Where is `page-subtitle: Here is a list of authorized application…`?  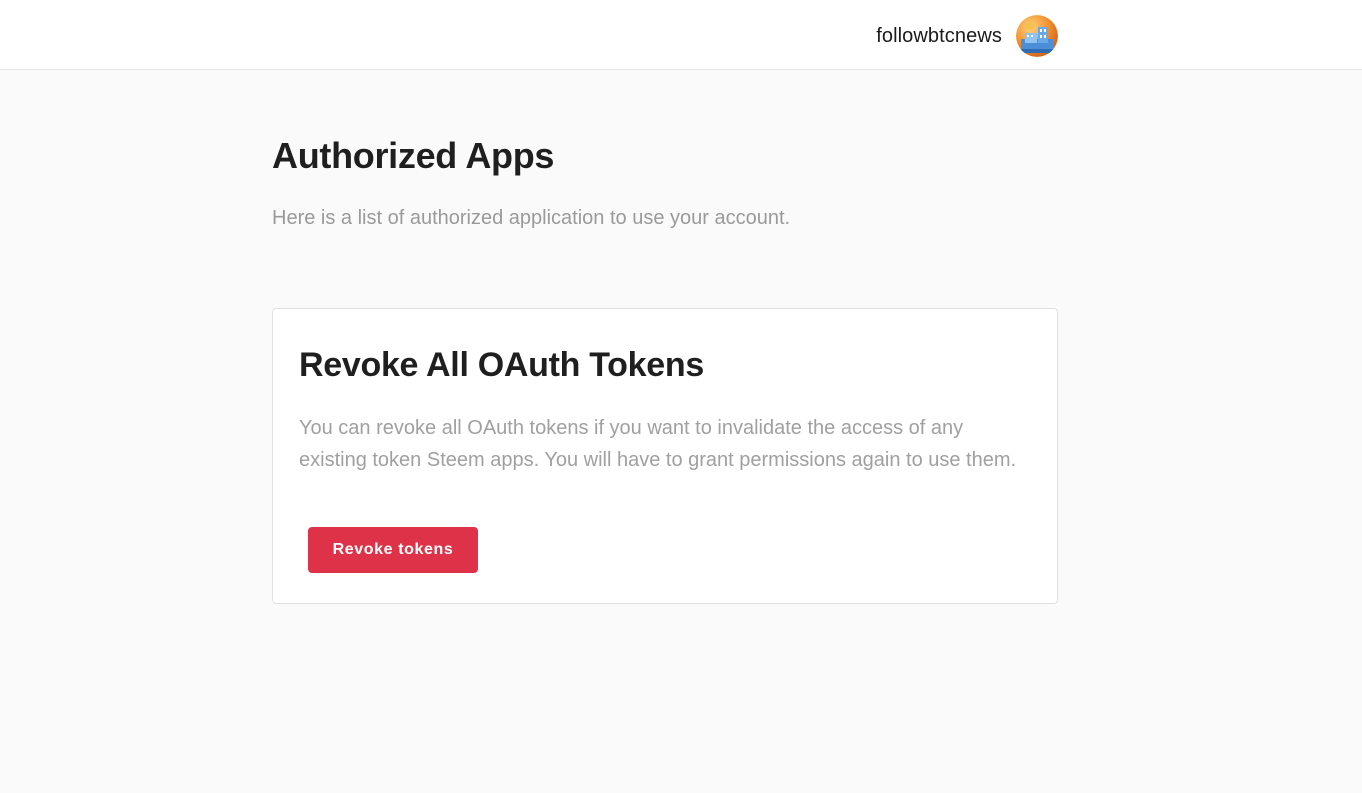 page-subtitle: Here is a list of authorized application… is located at coordinates (531, 218).